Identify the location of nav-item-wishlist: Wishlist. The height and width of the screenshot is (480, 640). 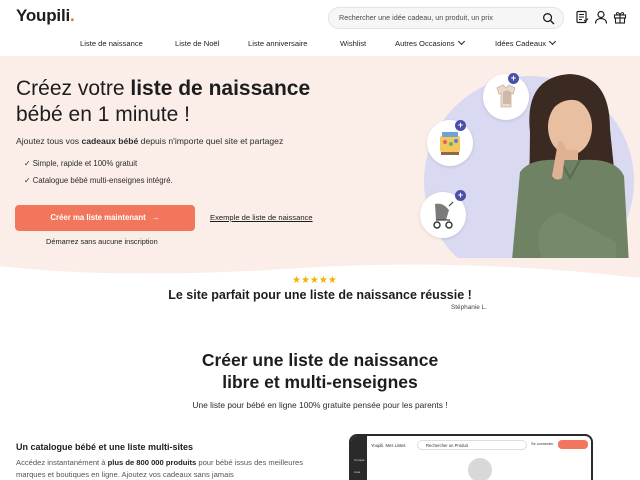
(353, 43).